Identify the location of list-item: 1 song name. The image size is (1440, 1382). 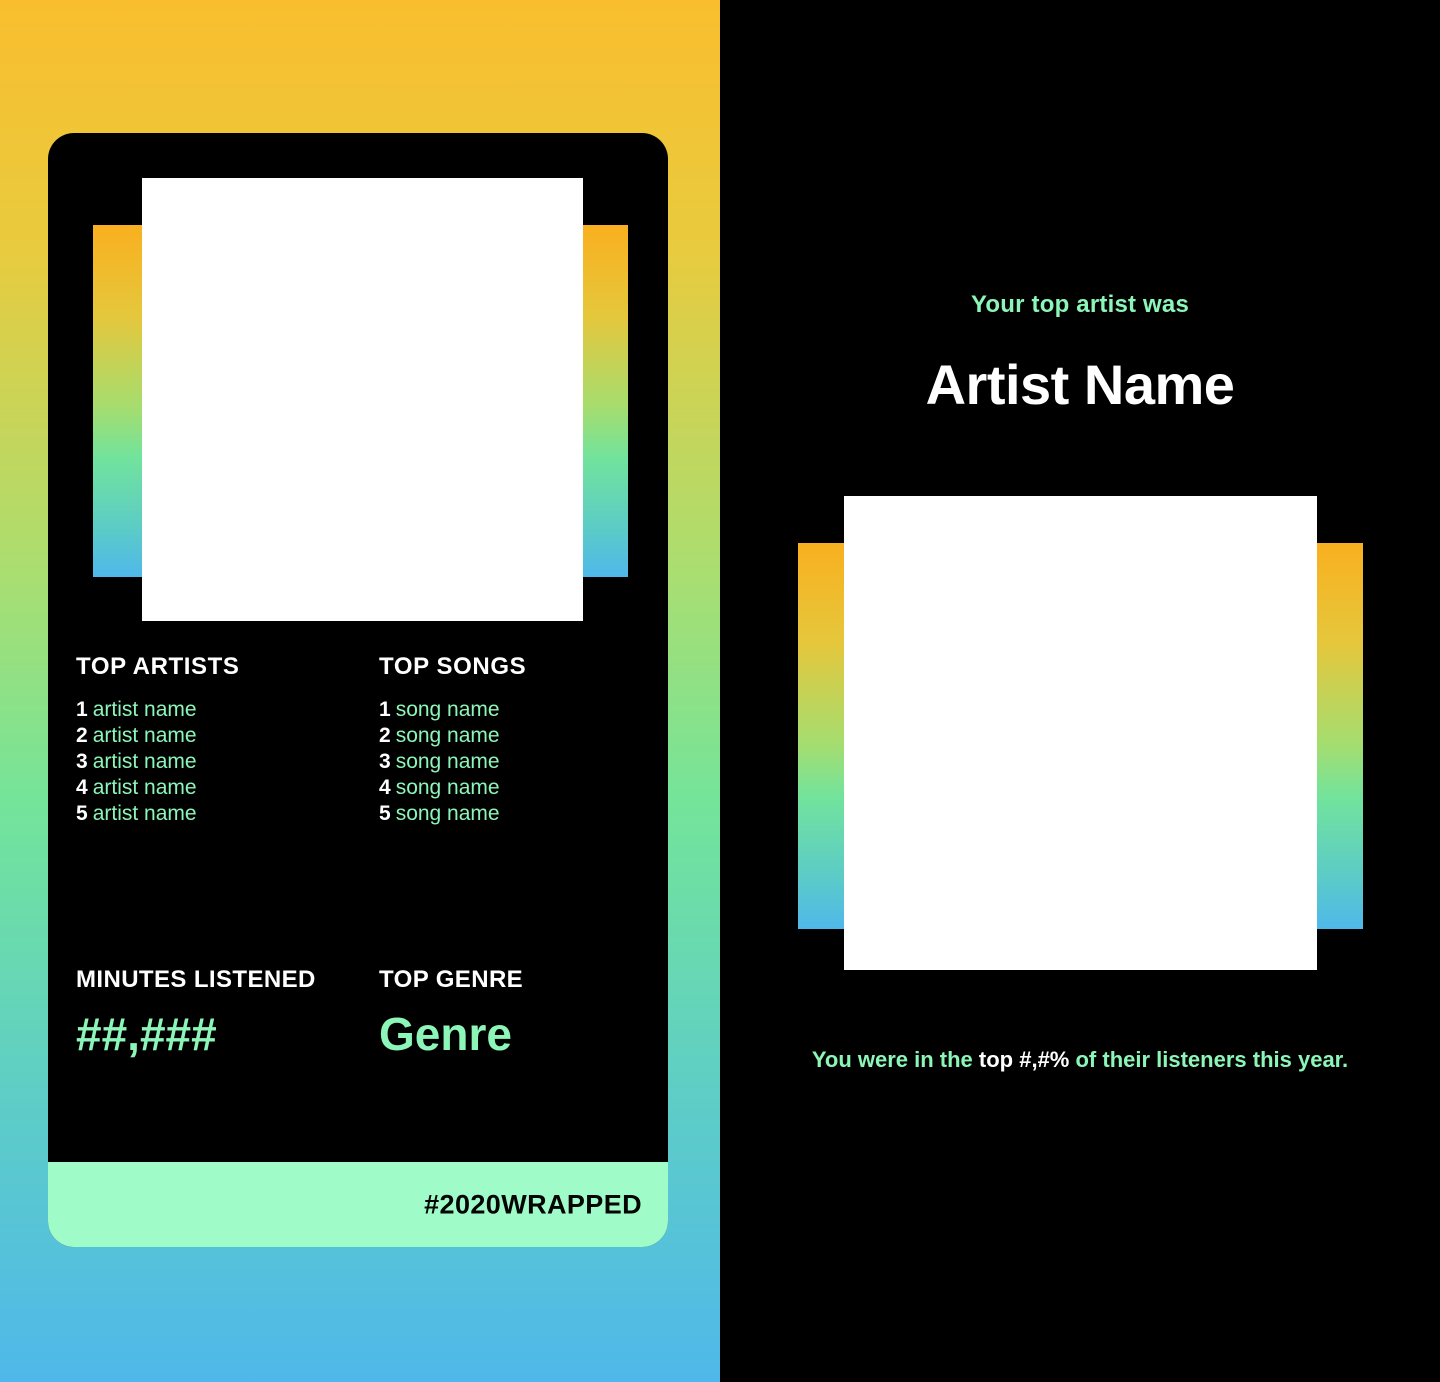
(452, 710).